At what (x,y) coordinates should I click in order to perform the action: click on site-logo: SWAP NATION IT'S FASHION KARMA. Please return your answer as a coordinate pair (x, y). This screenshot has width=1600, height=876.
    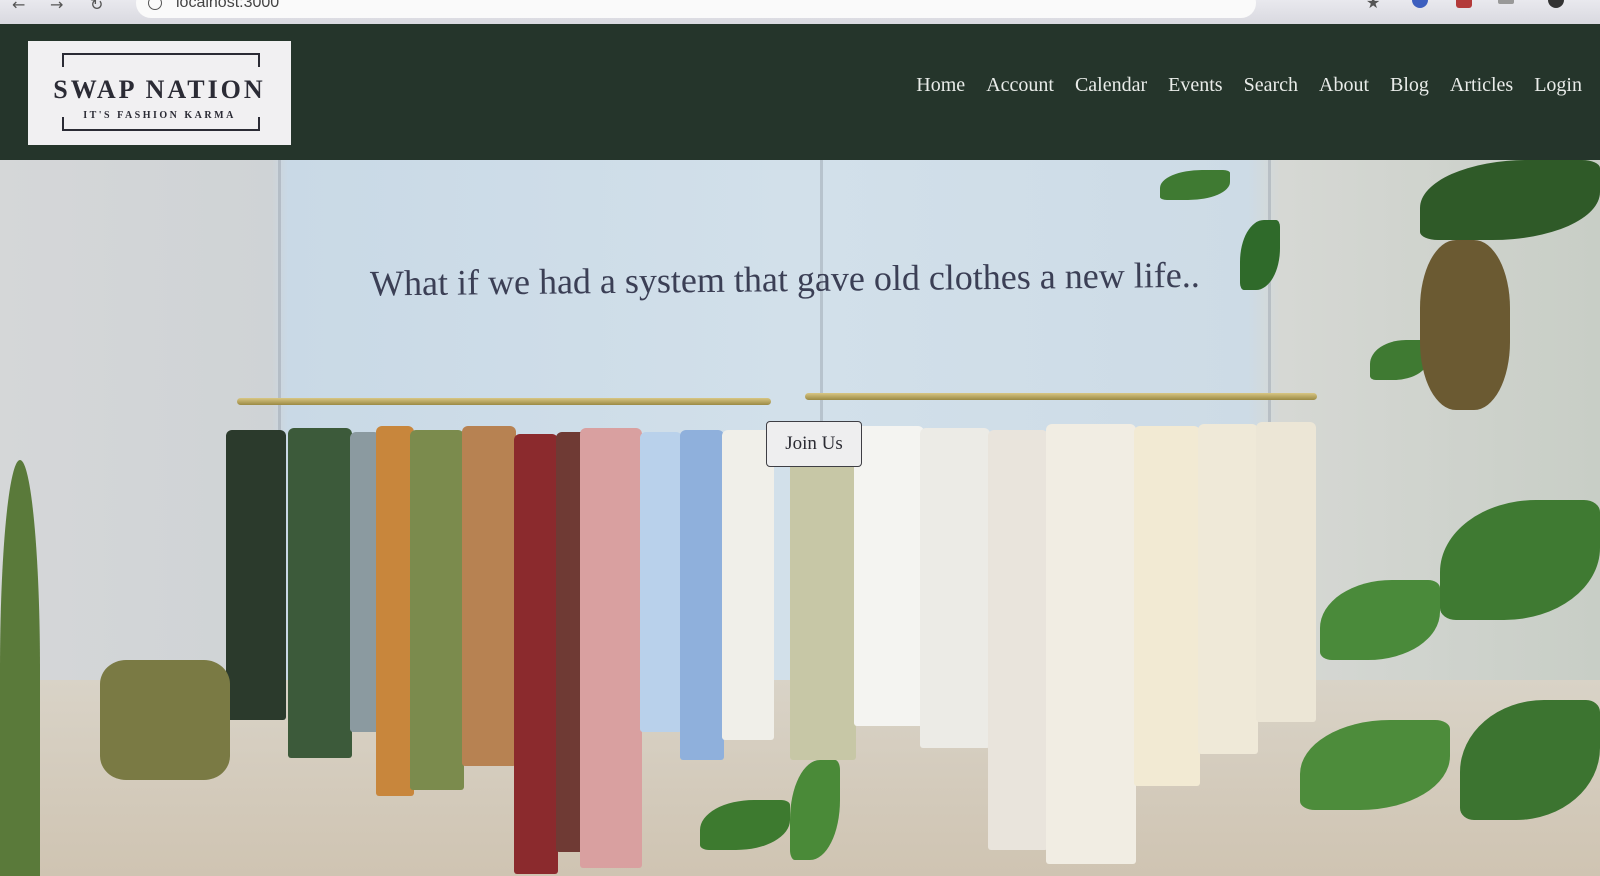
    Looking at the image, I should click on (159, 93).